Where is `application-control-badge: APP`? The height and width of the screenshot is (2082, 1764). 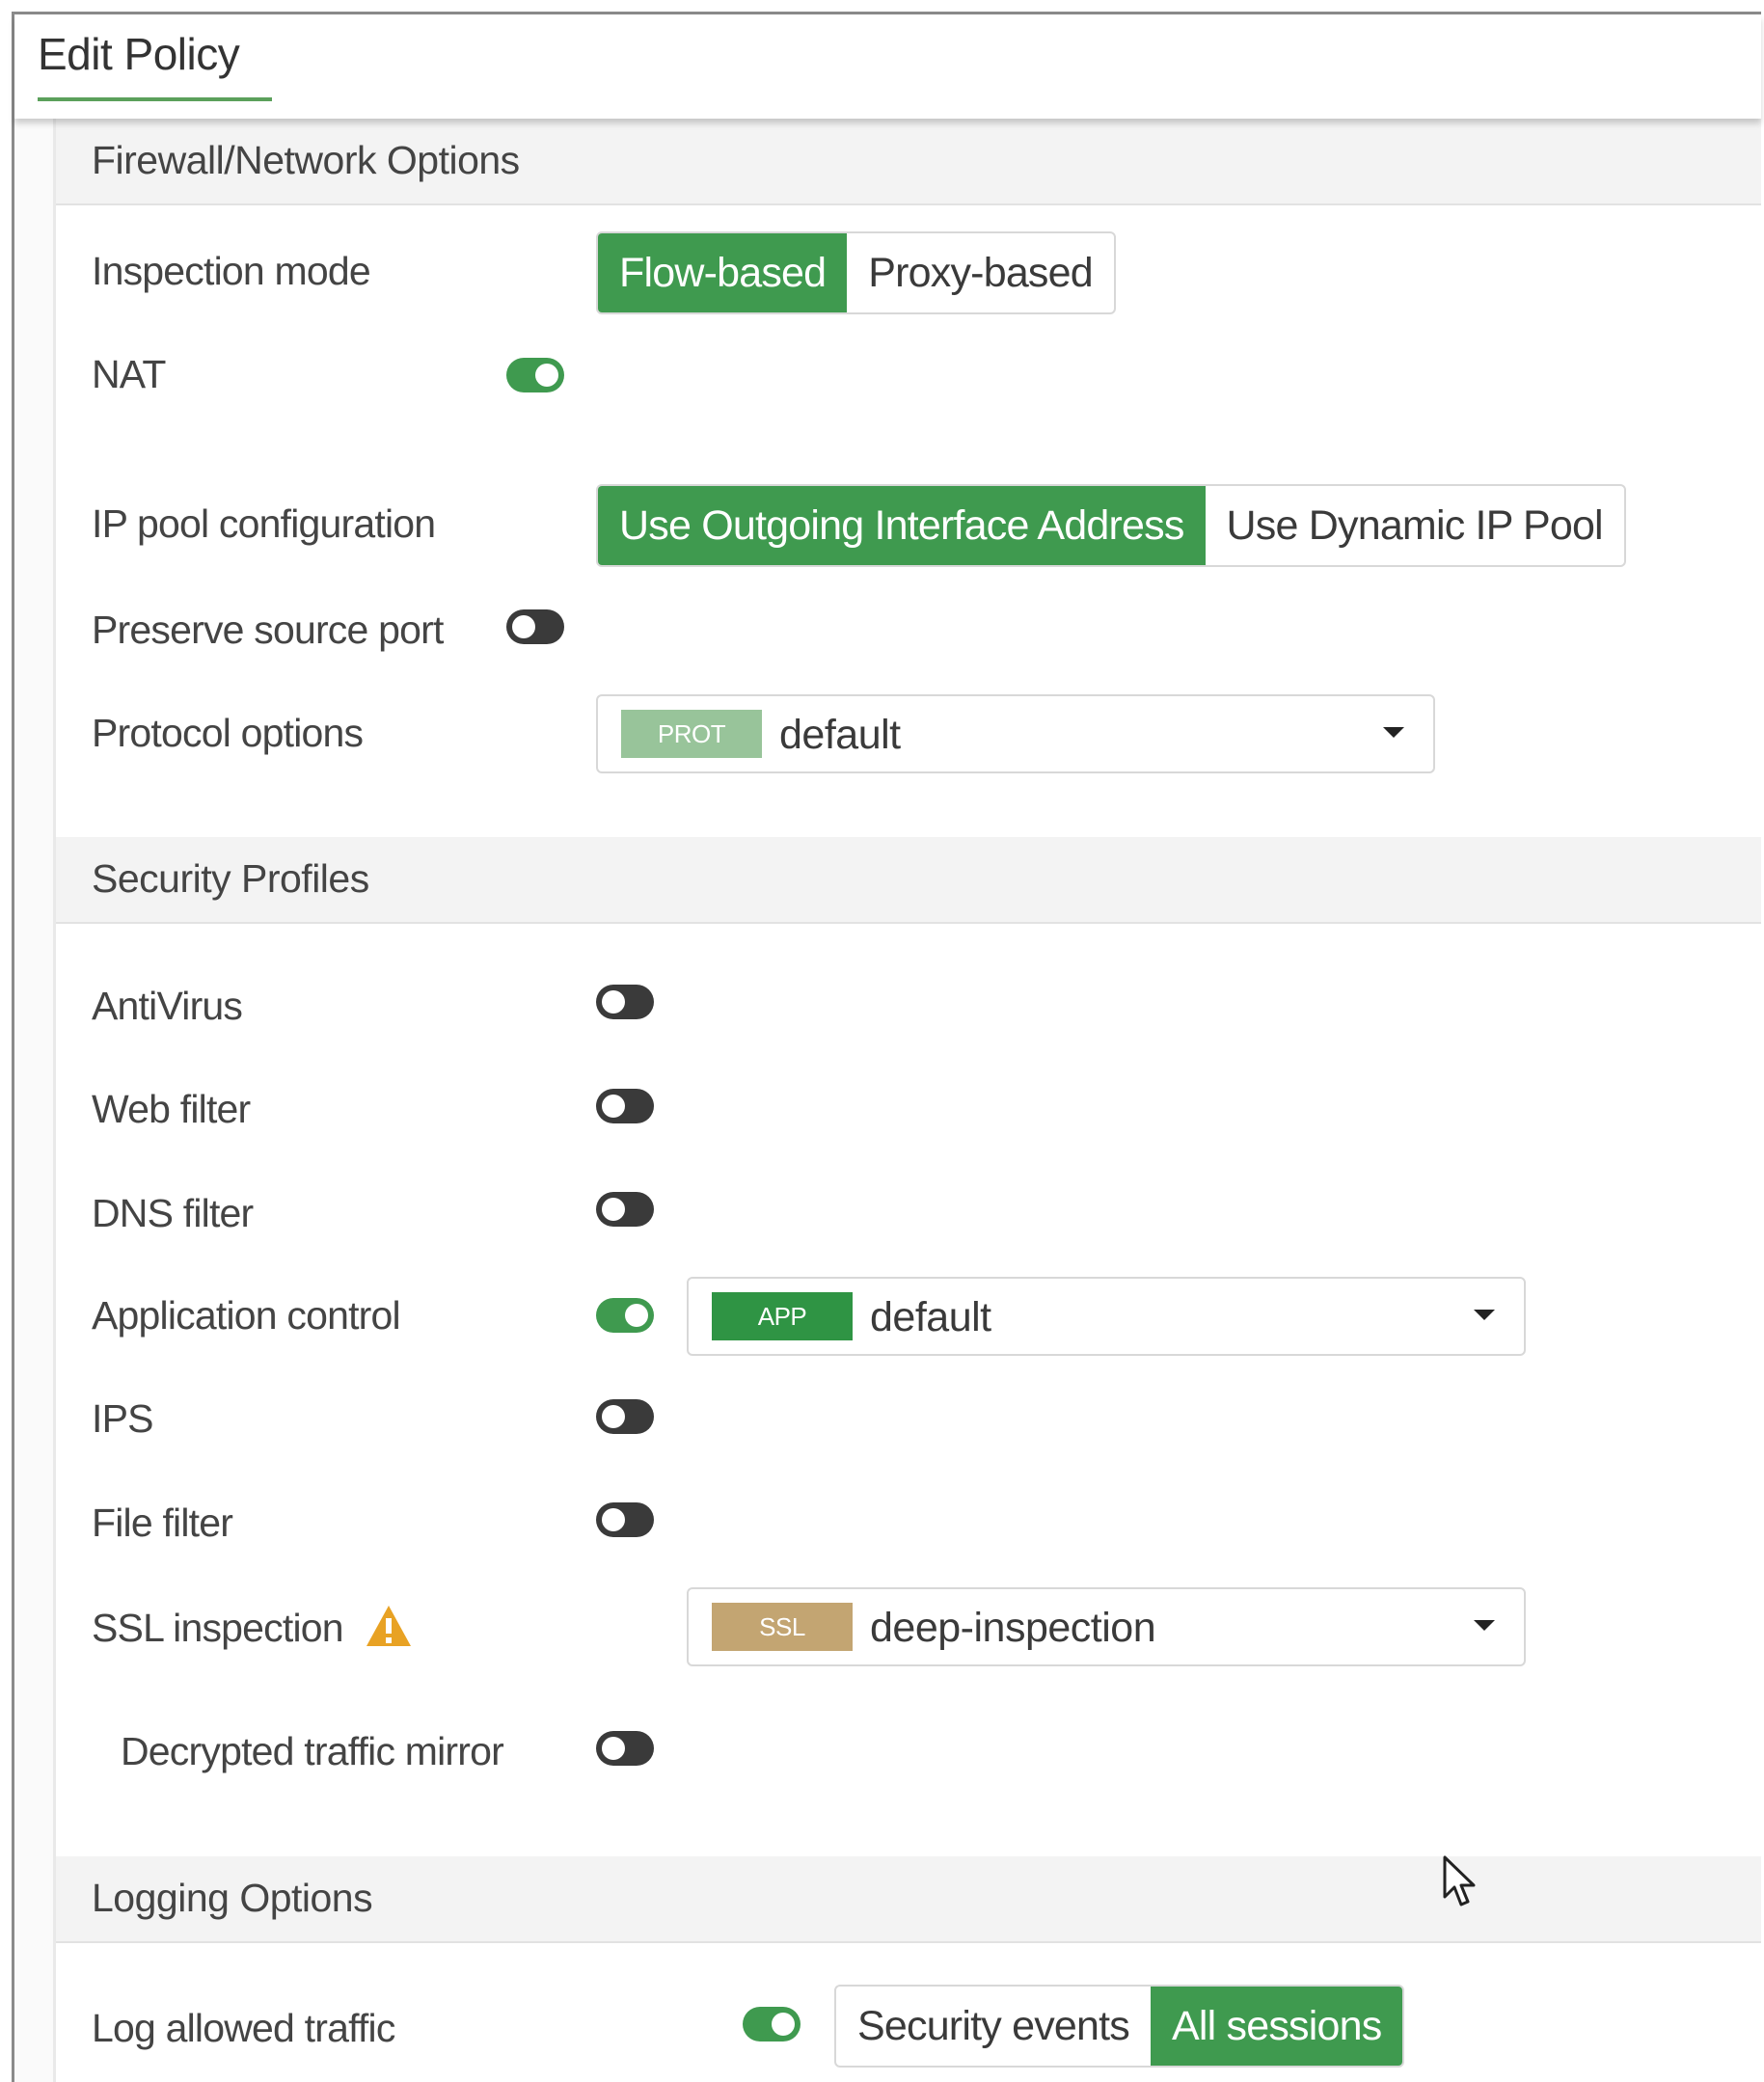 application-control-badge: APP is located at coordinates (783, 1316).